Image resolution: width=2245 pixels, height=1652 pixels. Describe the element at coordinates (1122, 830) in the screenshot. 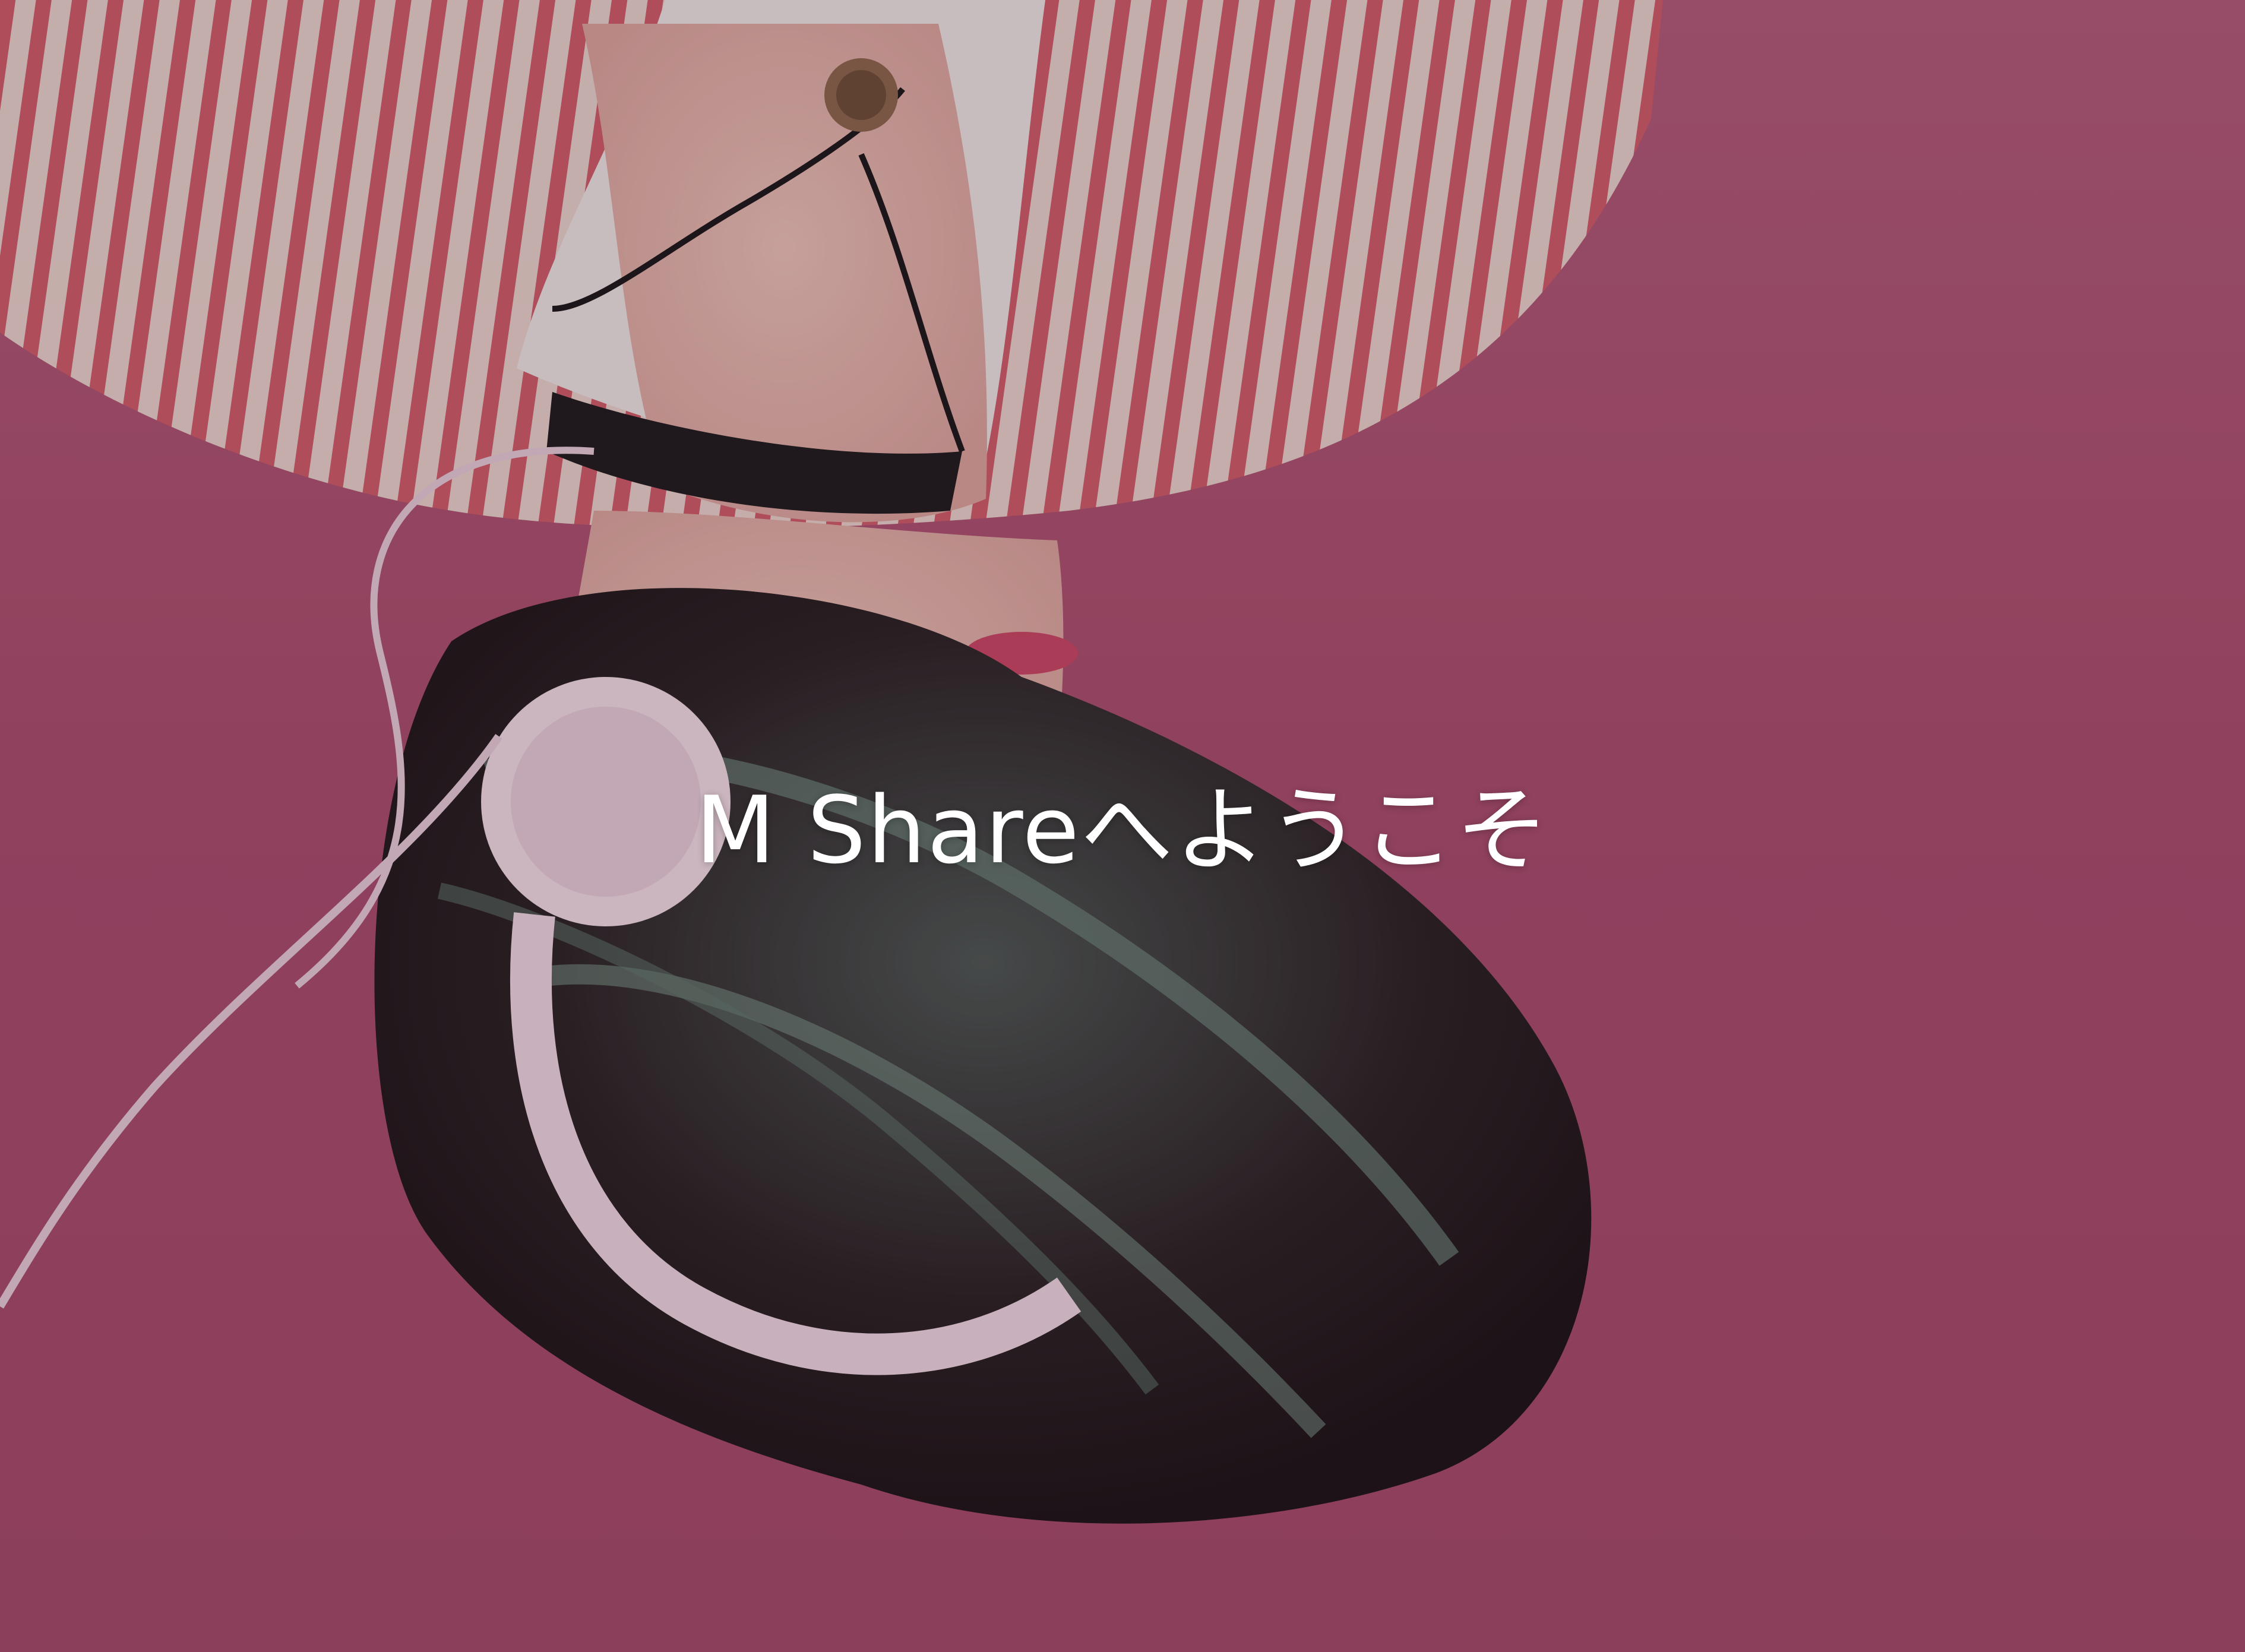

I see `welcome-title: M Shareへようこそ` at that location.